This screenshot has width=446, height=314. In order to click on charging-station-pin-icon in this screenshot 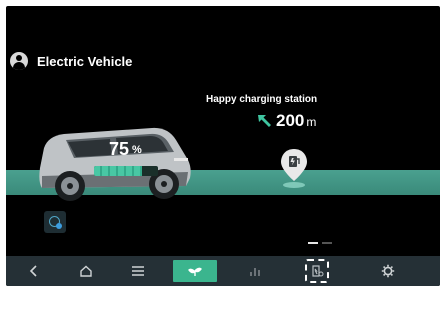, I will do `click(294, 168)`.